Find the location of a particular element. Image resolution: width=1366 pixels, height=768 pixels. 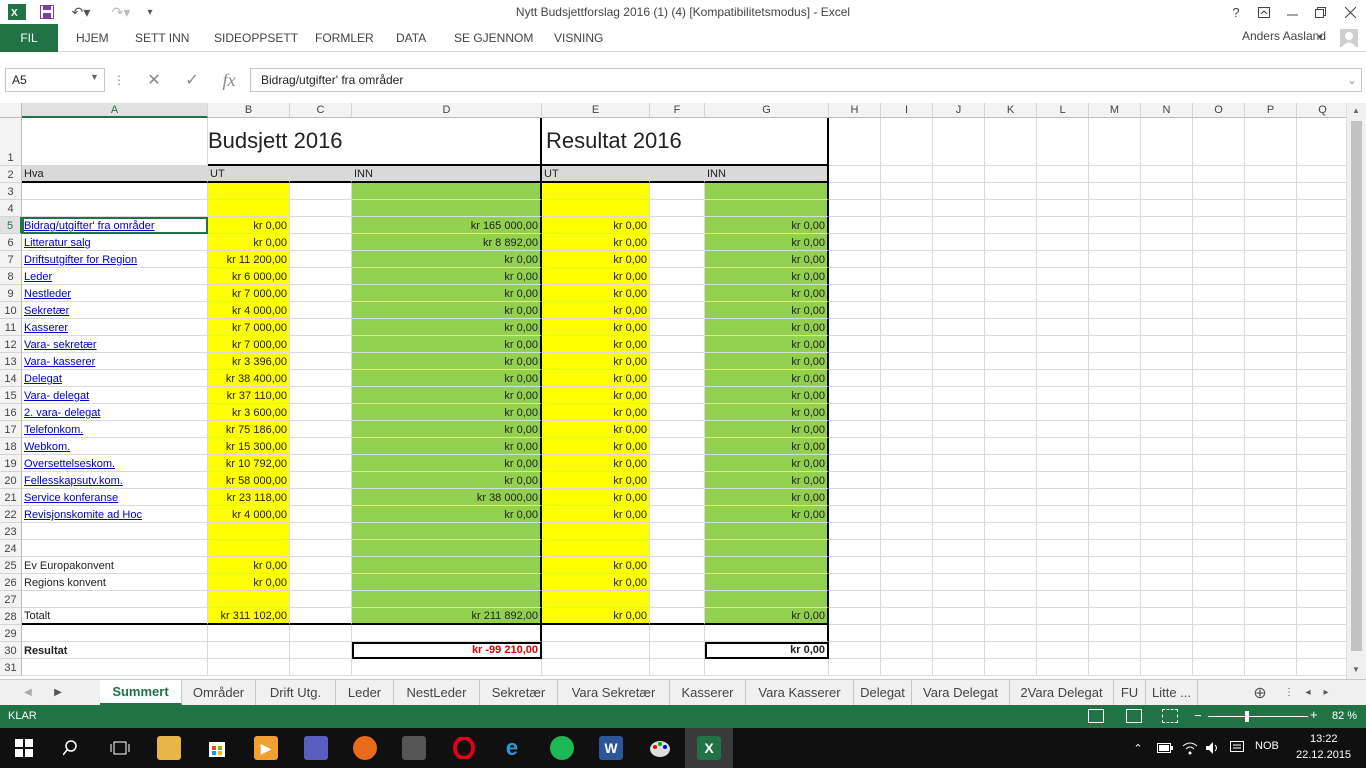

help-button: ? is located at coordinates (1236, 12).